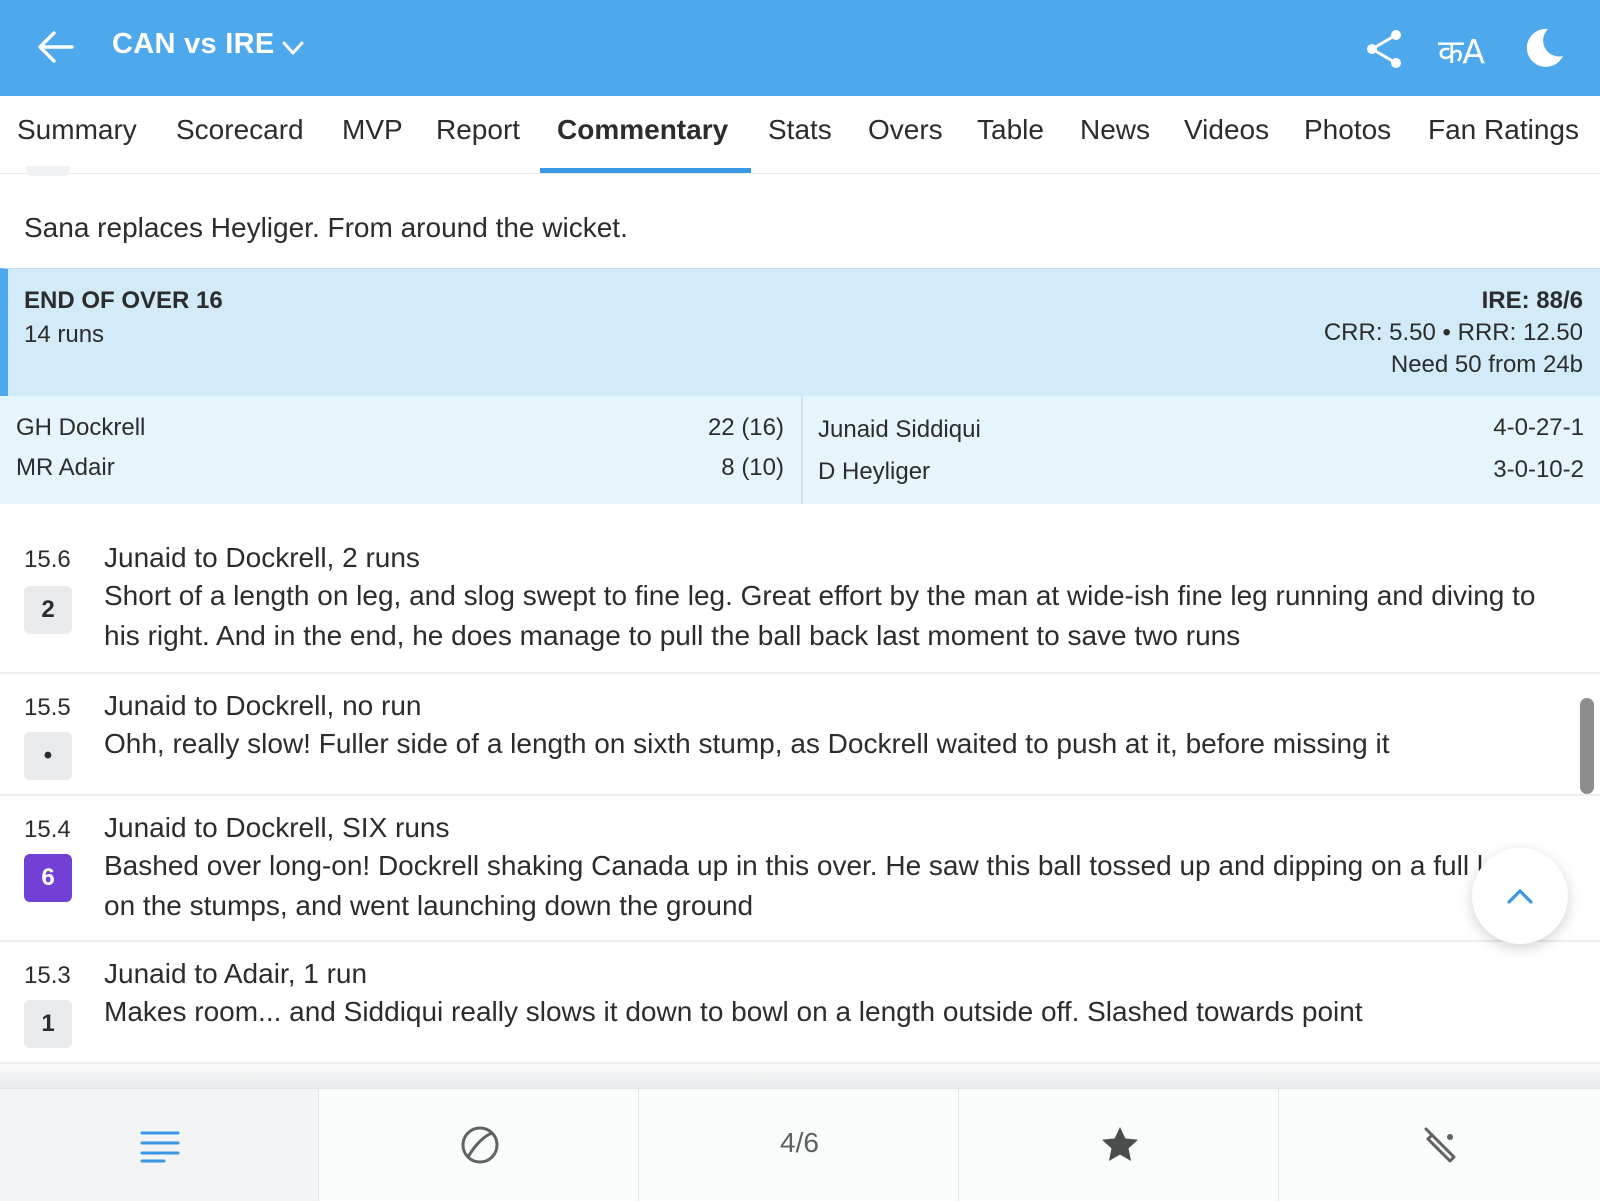  I want to click on batter-figures: 8 (10), so click(752, 467).